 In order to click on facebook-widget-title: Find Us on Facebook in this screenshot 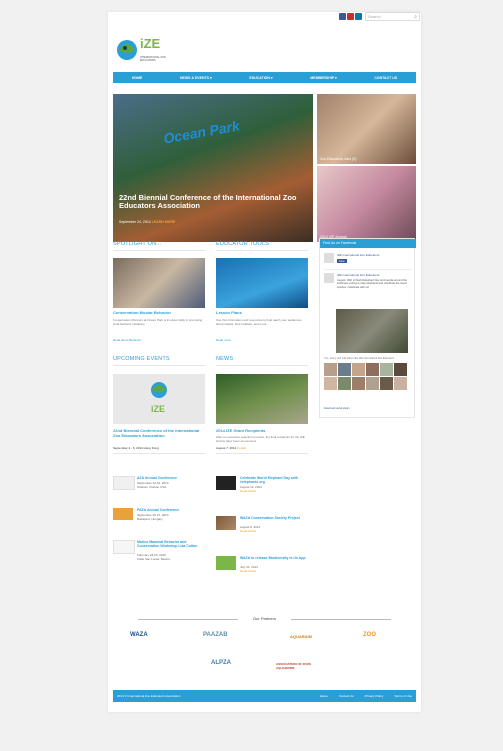, I will do `click(368, 243)`.